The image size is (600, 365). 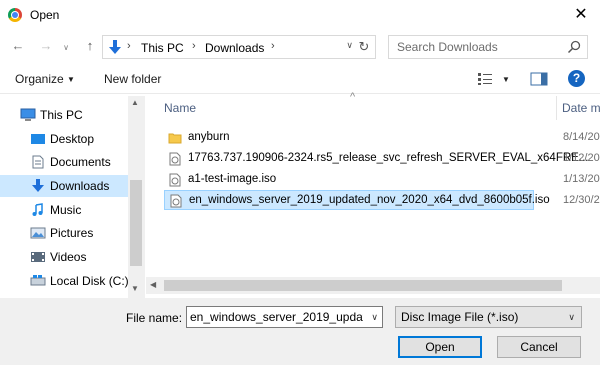 I want to click on new-folder-button: New folder, so click(x=132, y=79).